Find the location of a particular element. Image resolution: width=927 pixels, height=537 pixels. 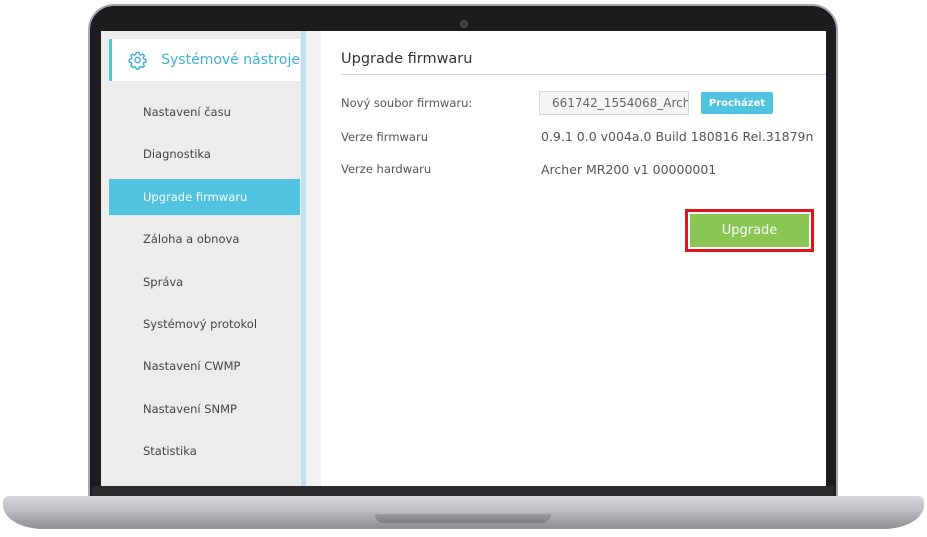

sidebar-section-header: Systémové nástroje is located at coordinates (204, 60).